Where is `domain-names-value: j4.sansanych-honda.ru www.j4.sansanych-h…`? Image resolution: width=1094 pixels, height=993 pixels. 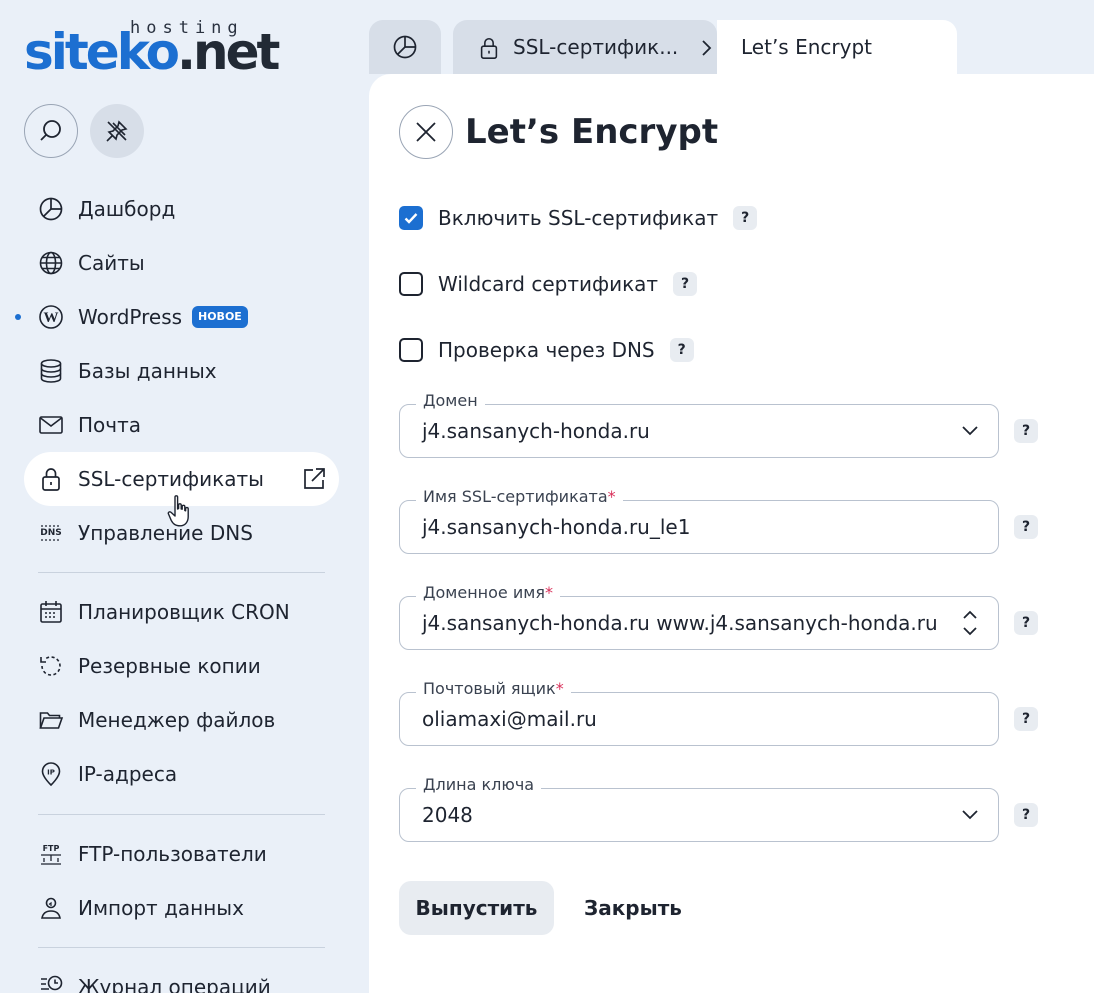
domain-names-value: j4.sansanych-honda.ru www.j4.sansanych-h… is located at coordinates (680, 623).